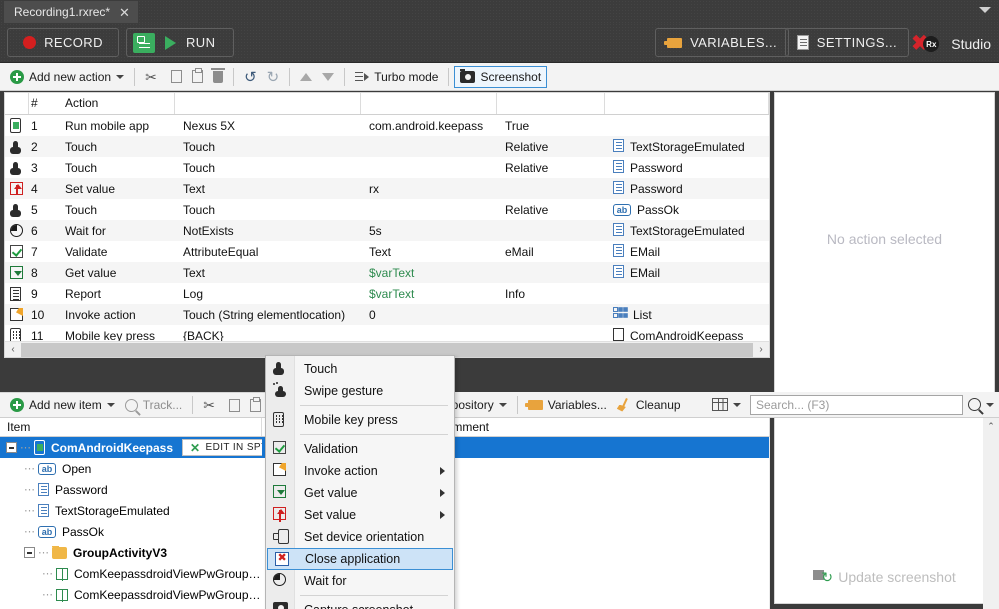 This screenshot has height=609, width=999. What do you see at coordinates (687, 272) in the screenshot?
I see `row-target: EMail` at bounding box center [687, 272].